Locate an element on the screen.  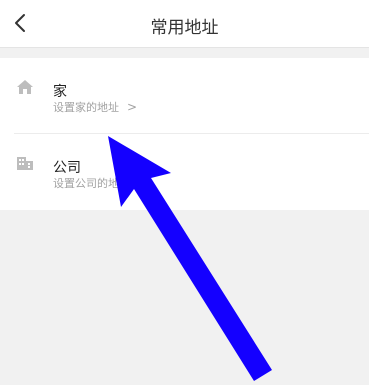
chevron-right-icon: > is located at coordinates (132, 107).